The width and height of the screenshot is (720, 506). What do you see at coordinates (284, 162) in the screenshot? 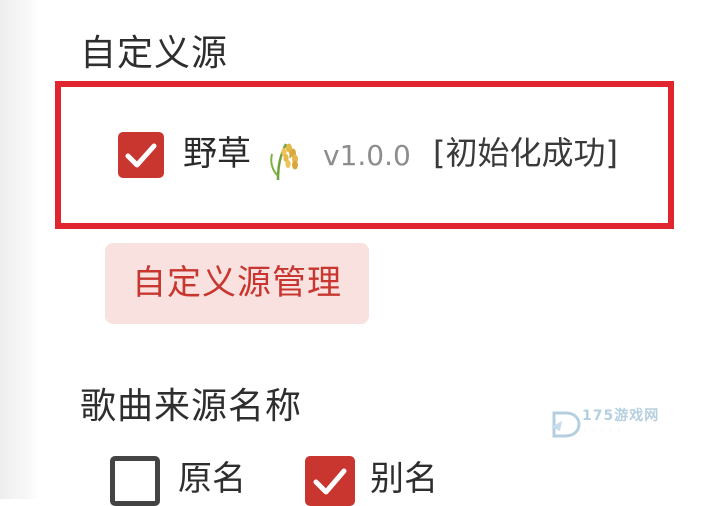
I see `rice-plant-icon` at bounding box center [284, 162].